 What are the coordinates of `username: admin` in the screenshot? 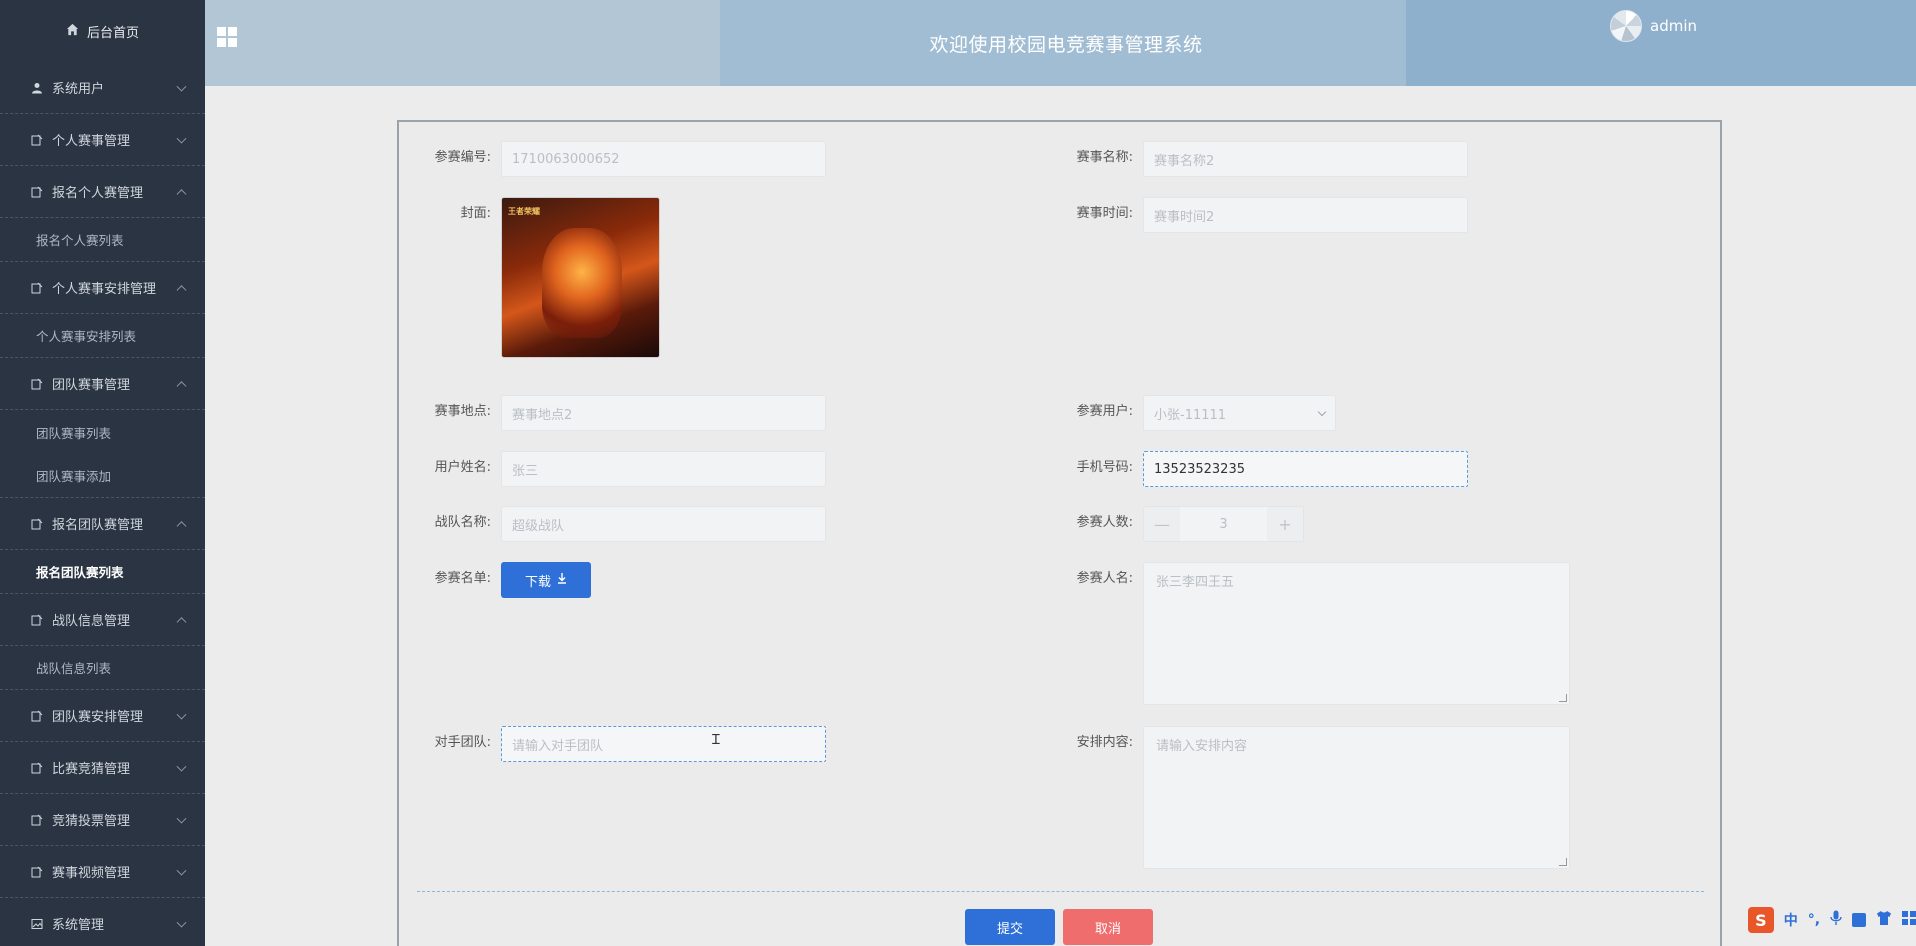 It's located at (1673, 26).